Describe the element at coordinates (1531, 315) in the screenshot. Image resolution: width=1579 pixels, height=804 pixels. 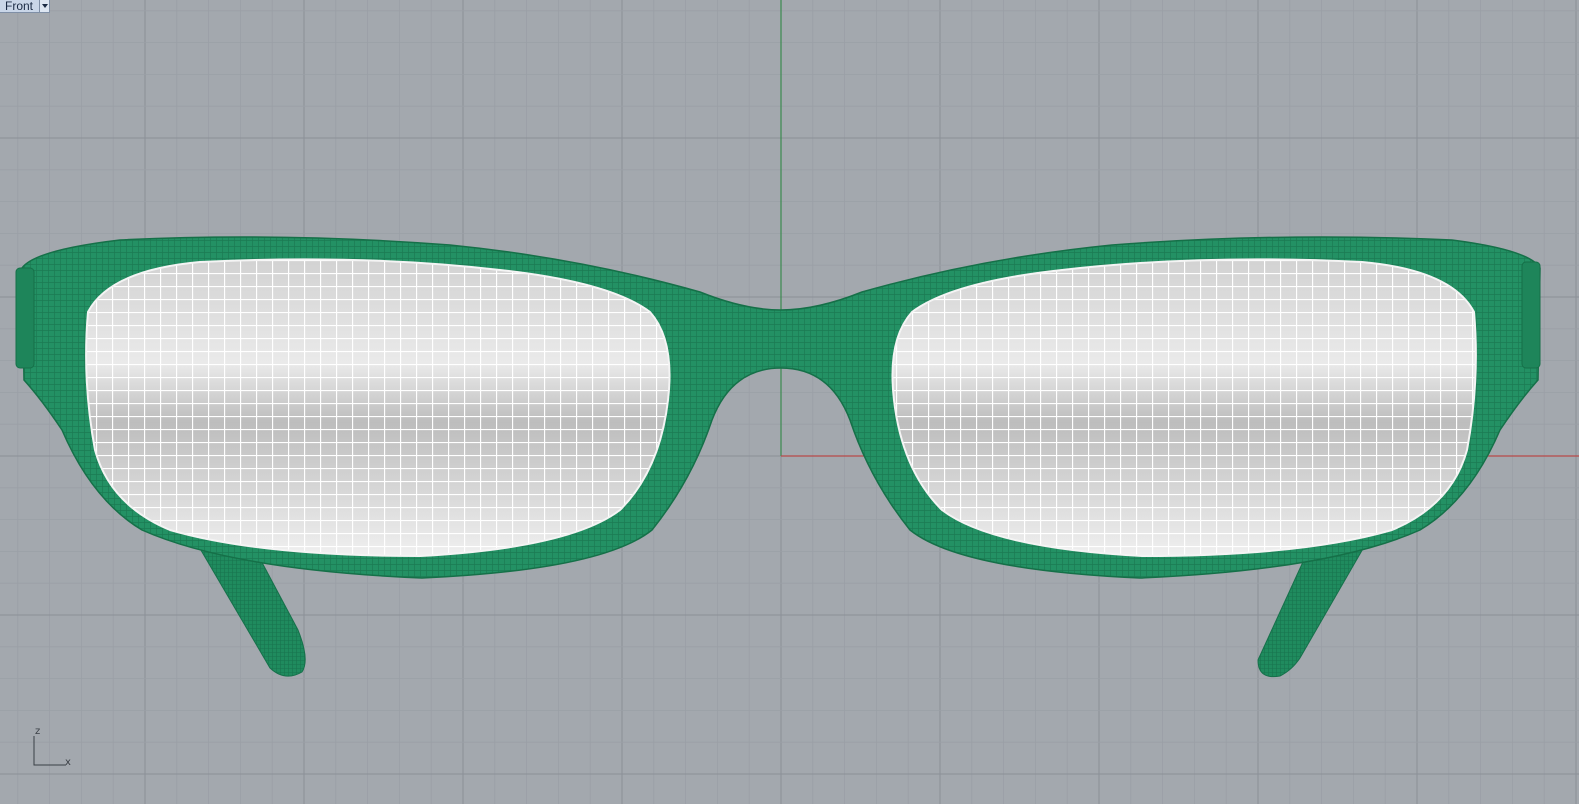
I see `right-hinge` at that location.